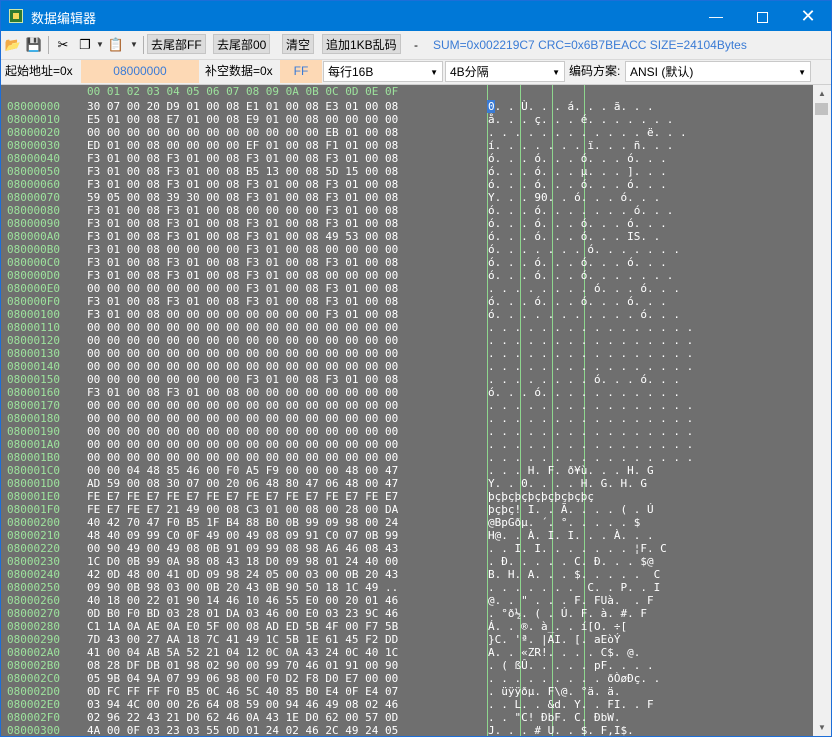 Image resolution: width=832 pixels, height=737 pixels. Describe the element at coordinates (571, 704) in the screenshot. I see `row-ascii-text: . . L. . &d. Y. . FI. . F` at that location.